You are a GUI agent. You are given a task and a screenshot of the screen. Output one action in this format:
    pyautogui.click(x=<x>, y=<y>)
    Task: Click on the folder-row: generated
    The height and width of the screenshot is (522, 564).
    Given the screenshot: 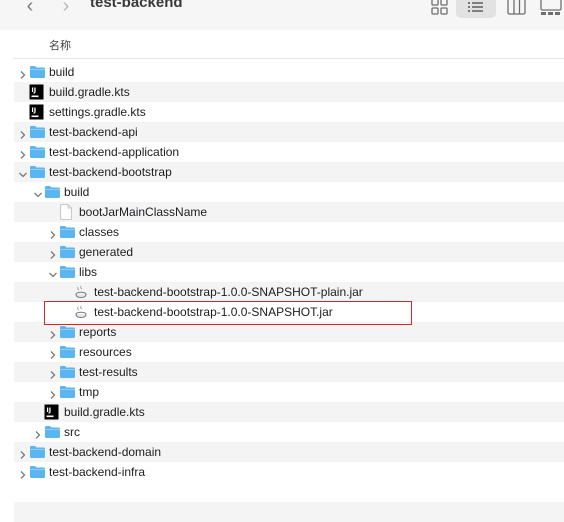 What is the action you would take?
    pyautogui.click(x=289, y=252)
    